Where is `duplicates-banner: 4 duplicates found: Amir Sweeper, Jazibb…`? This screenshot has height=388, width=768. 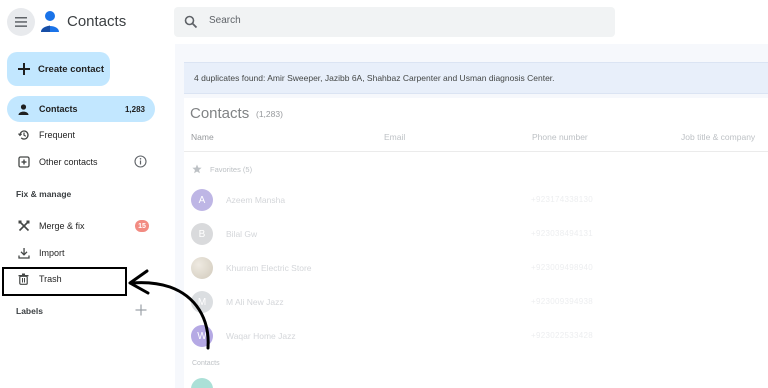
duplicates-banner: 4 duplicates found: Amir Sweeper, Jazibb… is located at coordinates (476, 78).